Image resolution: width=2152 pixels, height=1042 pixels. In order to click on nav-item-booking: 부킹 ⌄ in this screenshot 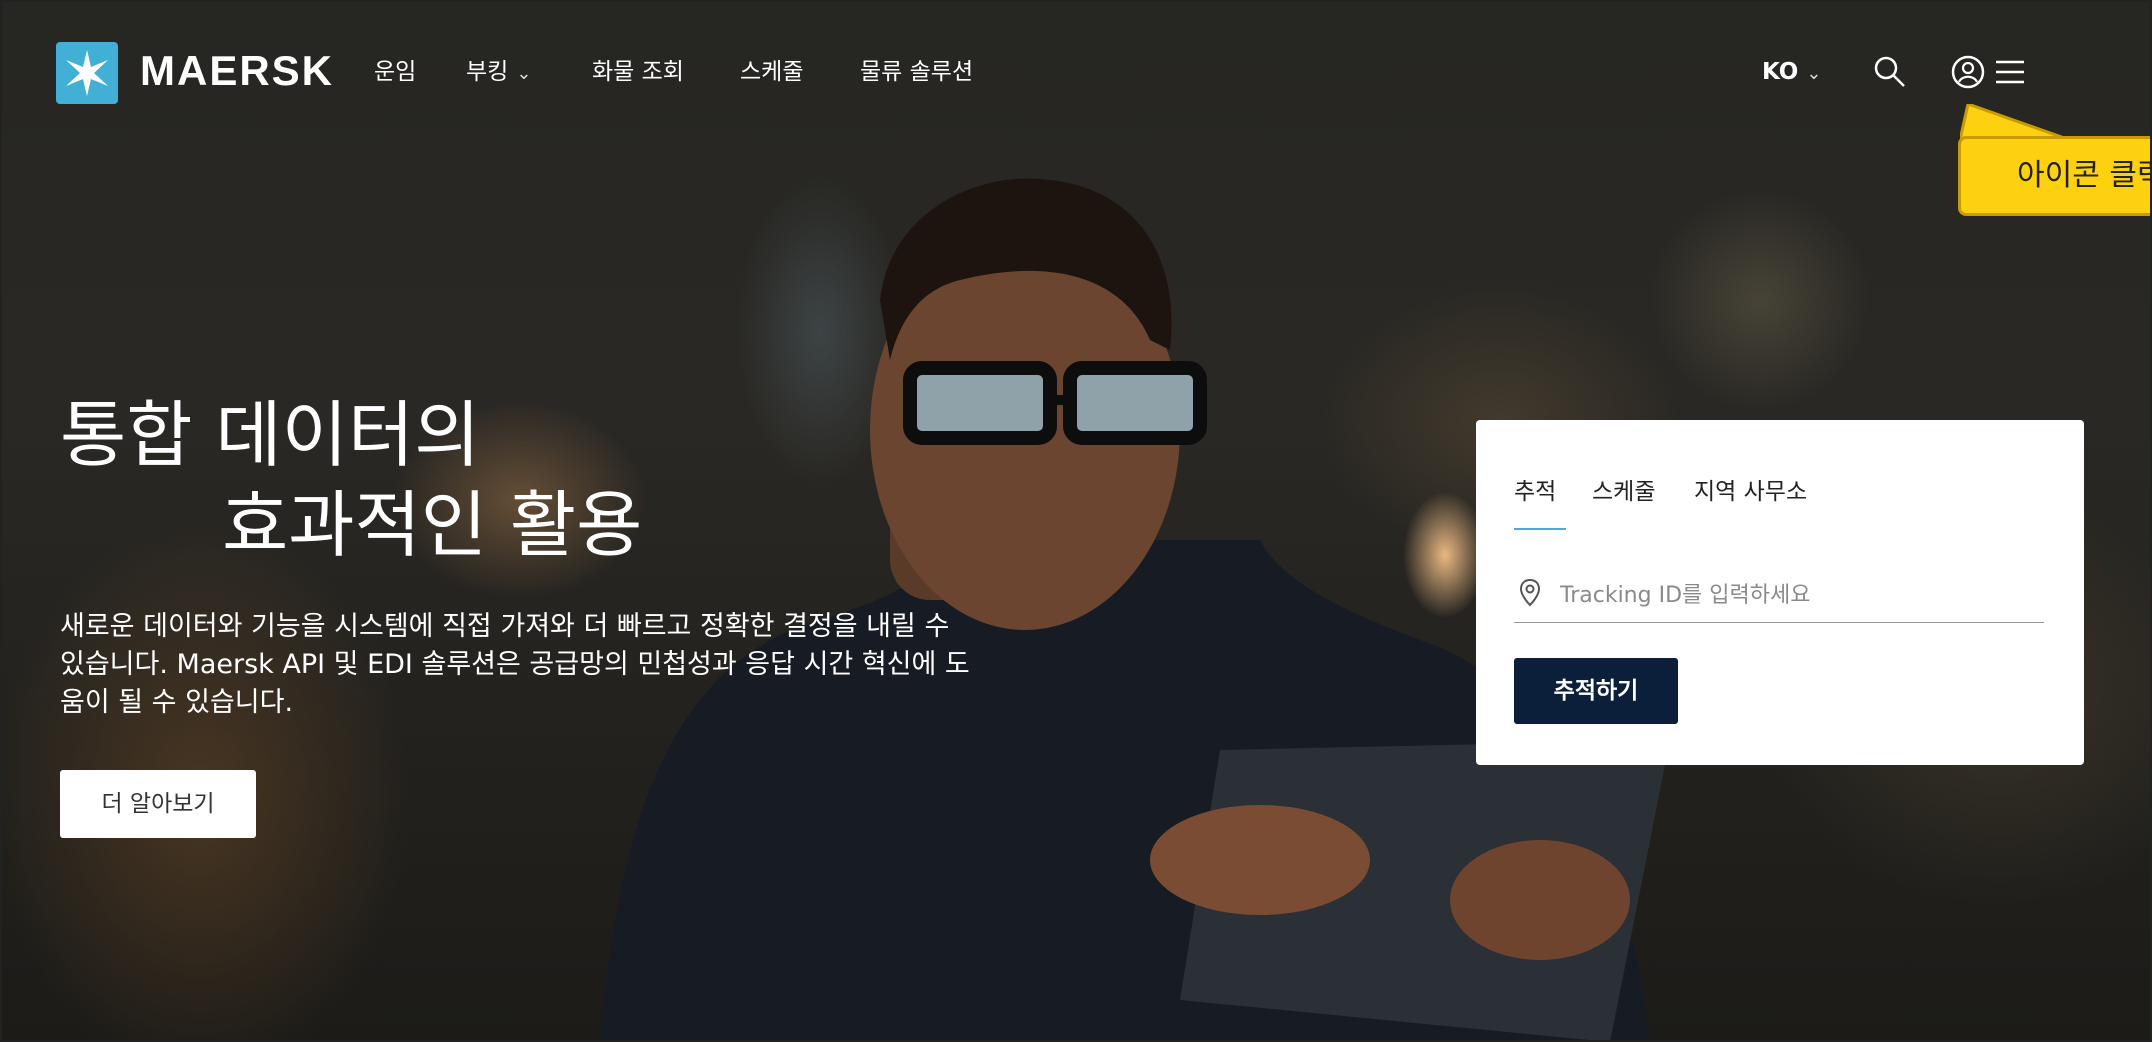, I will do `click(498, 73)`.